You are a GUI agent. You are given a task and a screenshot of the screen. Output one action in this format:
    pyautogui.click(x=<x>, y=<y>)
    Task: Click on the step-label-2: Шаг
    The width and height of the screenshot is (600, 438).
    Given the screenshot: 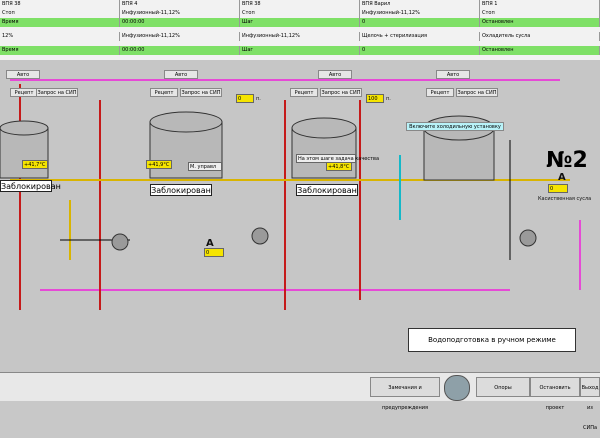 What is the action you would take?
    pyautogui.click(x=300, y=50)
    